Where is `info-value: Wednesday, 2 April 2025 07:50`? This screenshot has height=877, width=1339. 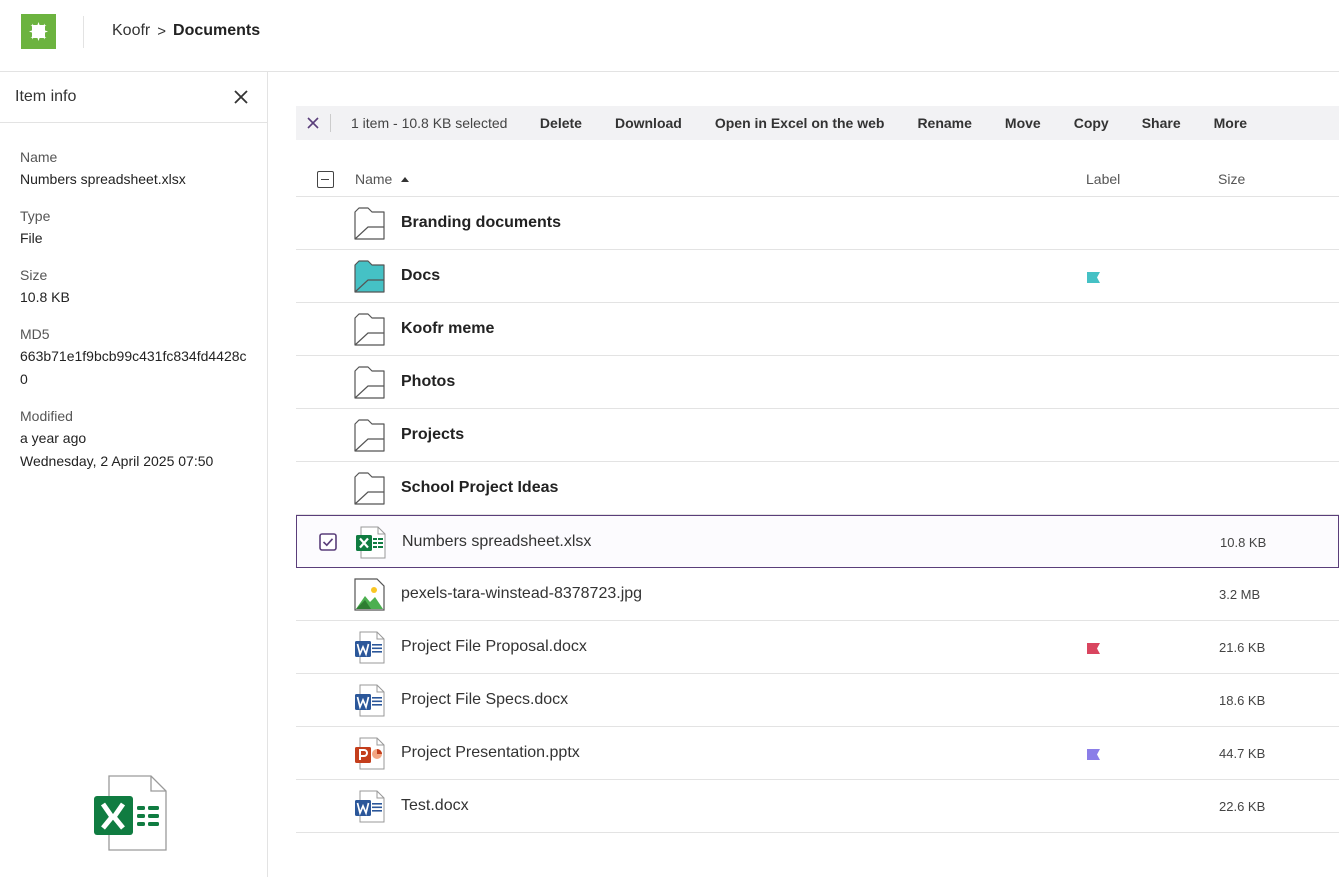
info-value: Wednesday, 2 April 2025 07:50 is located at coordinates (117, 461).